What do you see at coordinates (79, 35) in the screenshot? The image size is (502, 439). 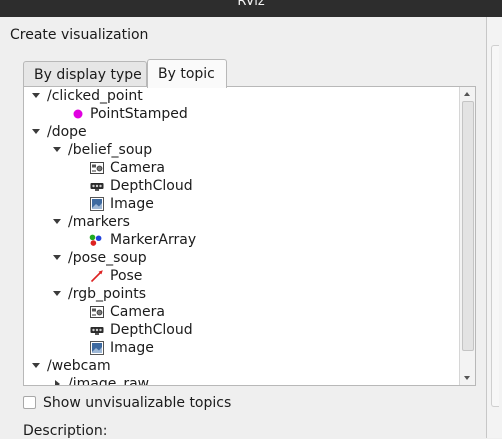 I see `section-label: Create visualization` at bounding box center [79, 35].